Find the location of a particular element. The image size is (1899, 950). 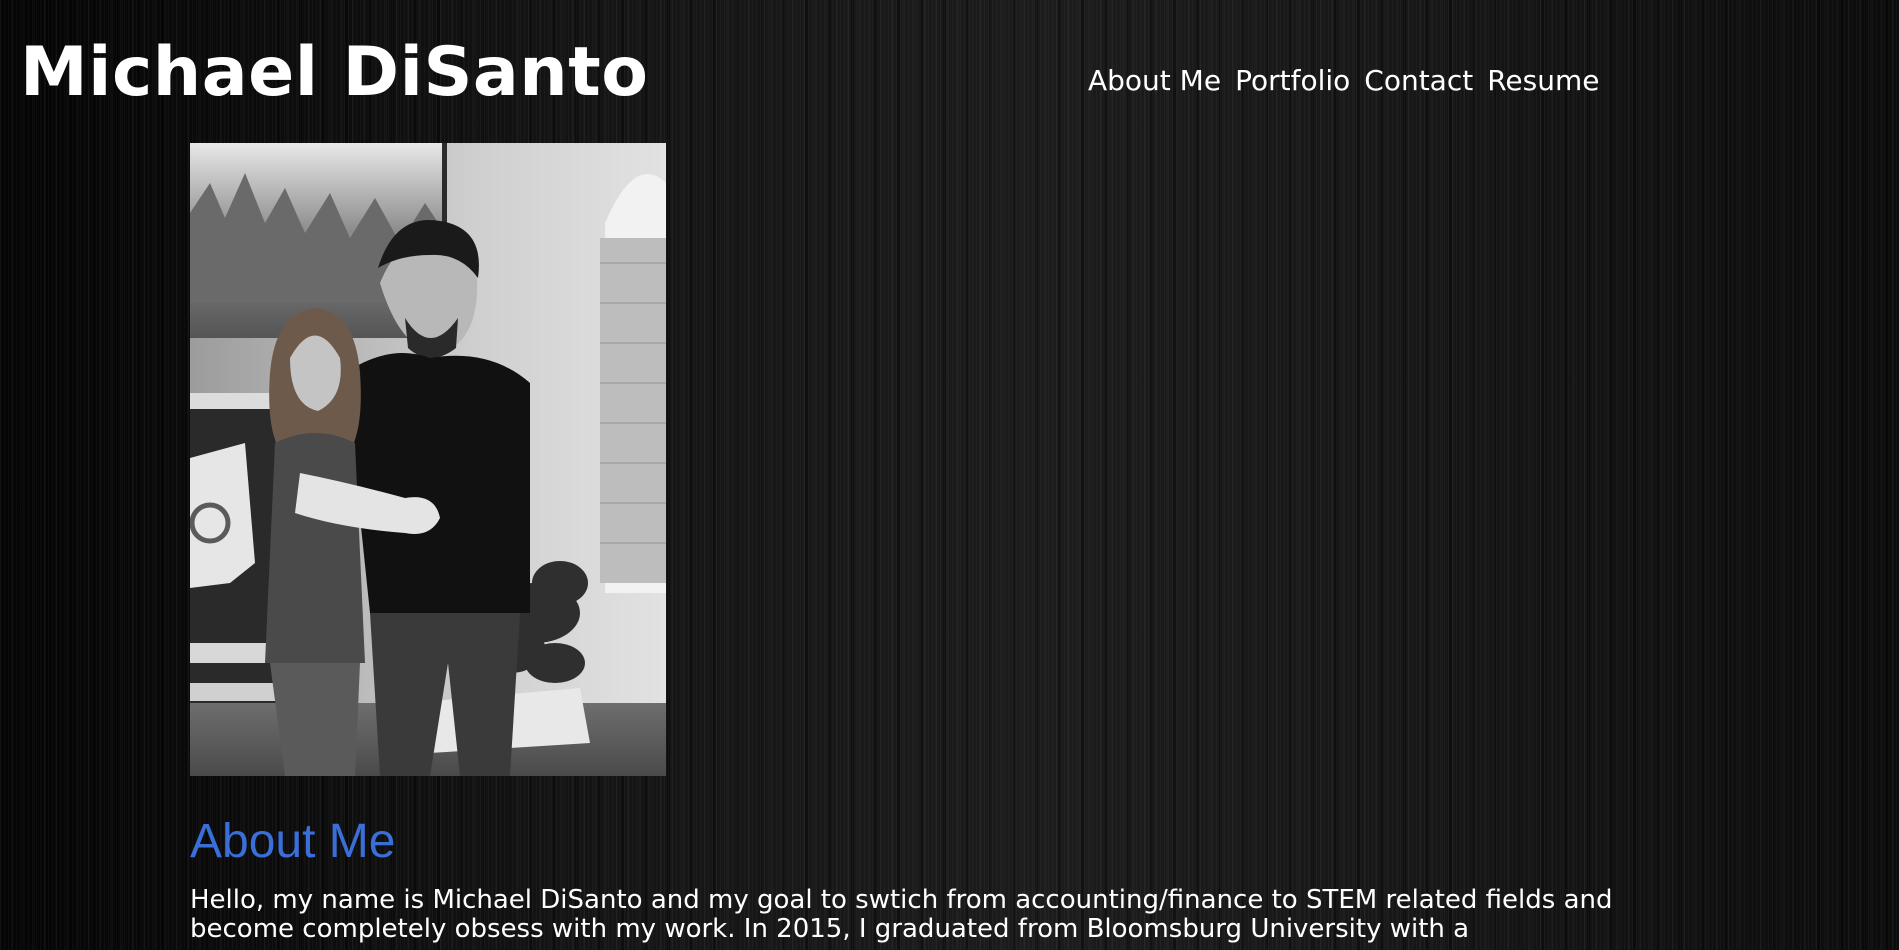

main-nav: About Me Portfolio Contact Resume is located at coordinates (1343, 81).